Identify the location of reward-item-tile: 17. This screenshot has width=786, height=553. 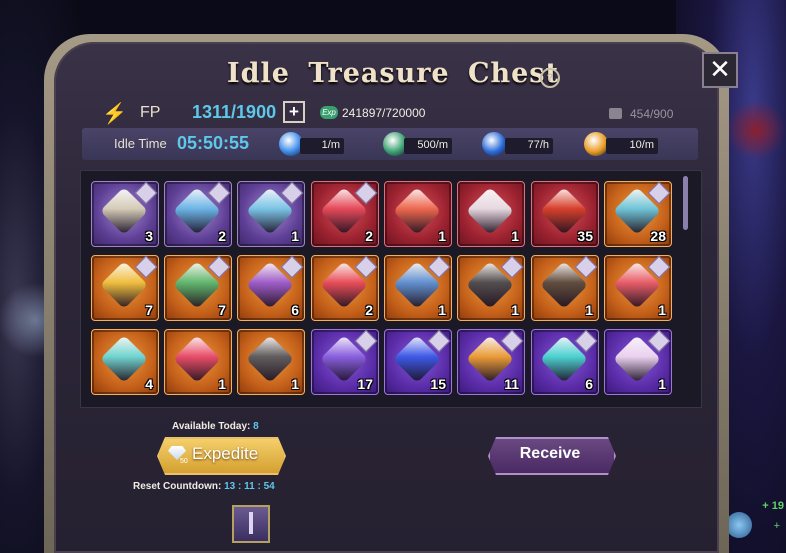
(345, 362).